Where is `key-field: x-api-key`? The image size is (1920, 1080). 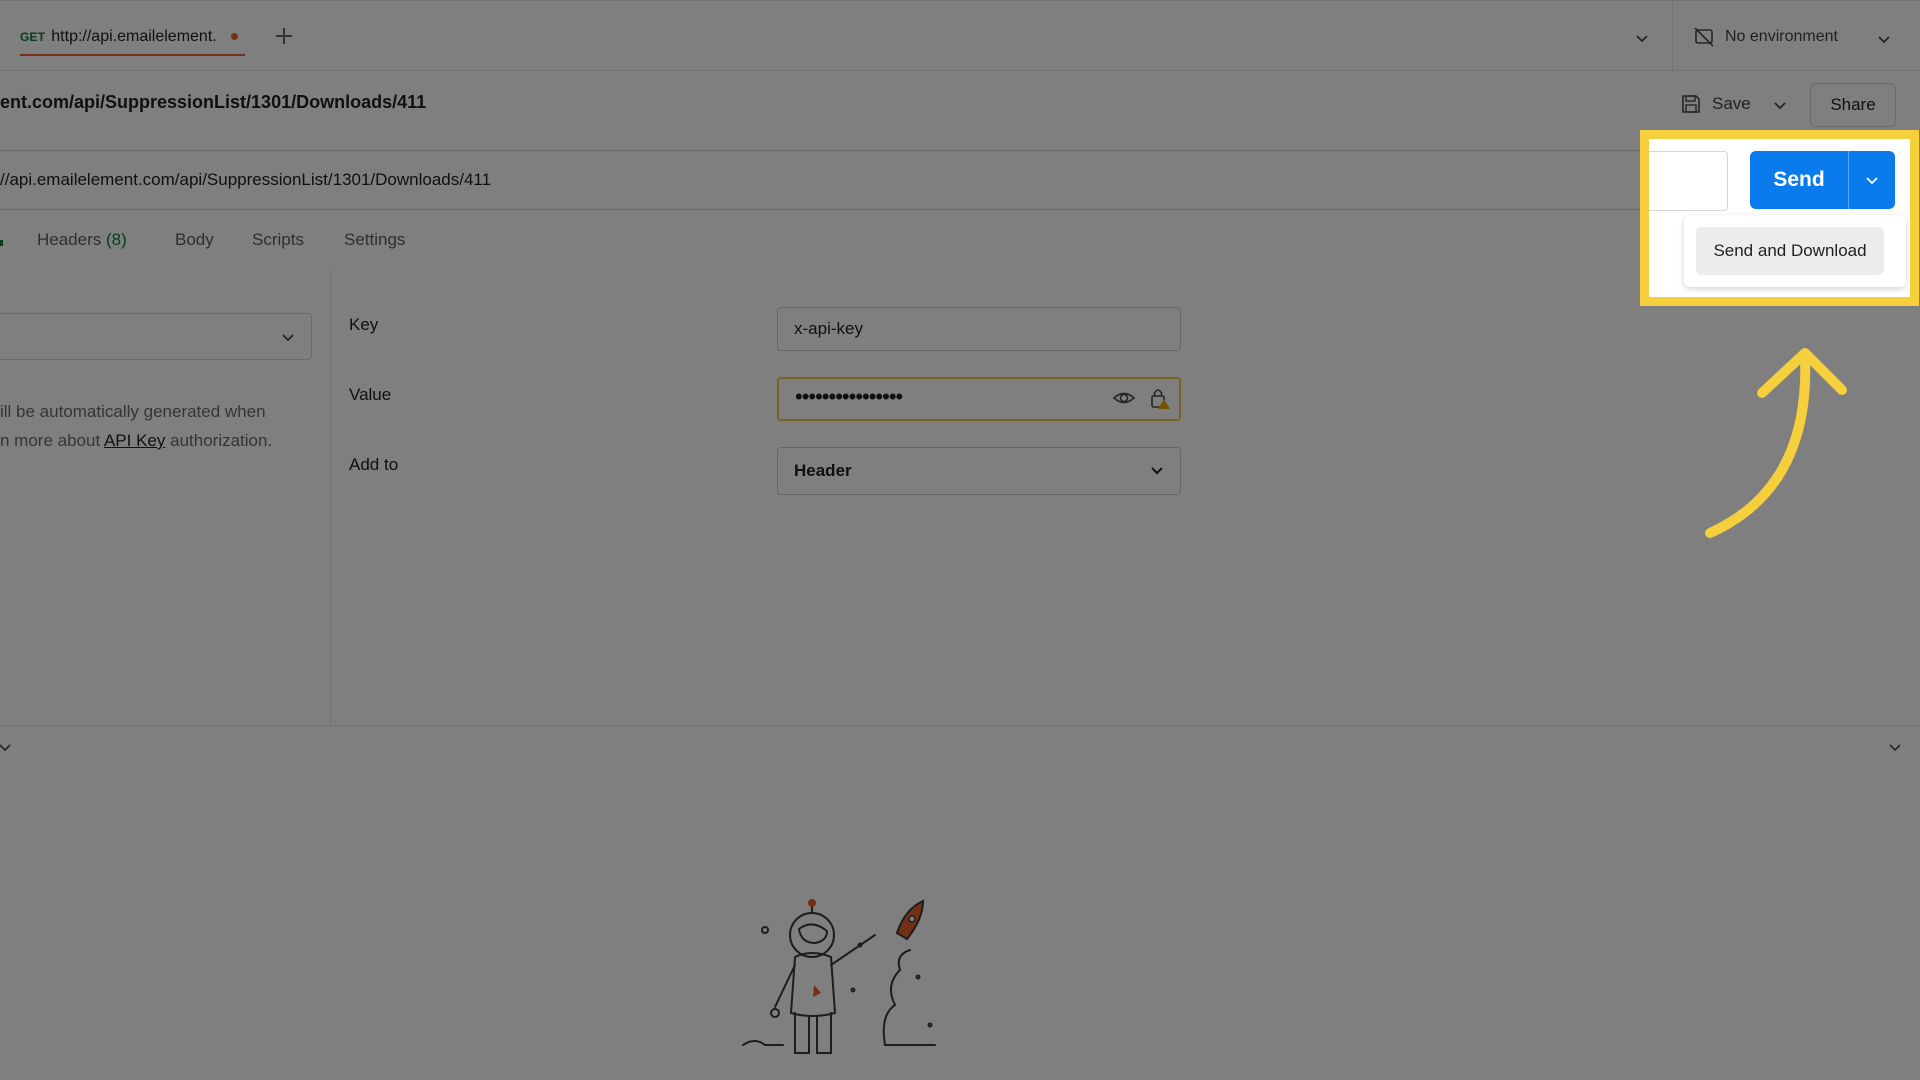 key-field: x-api-key is located at coordinates (979, 329).